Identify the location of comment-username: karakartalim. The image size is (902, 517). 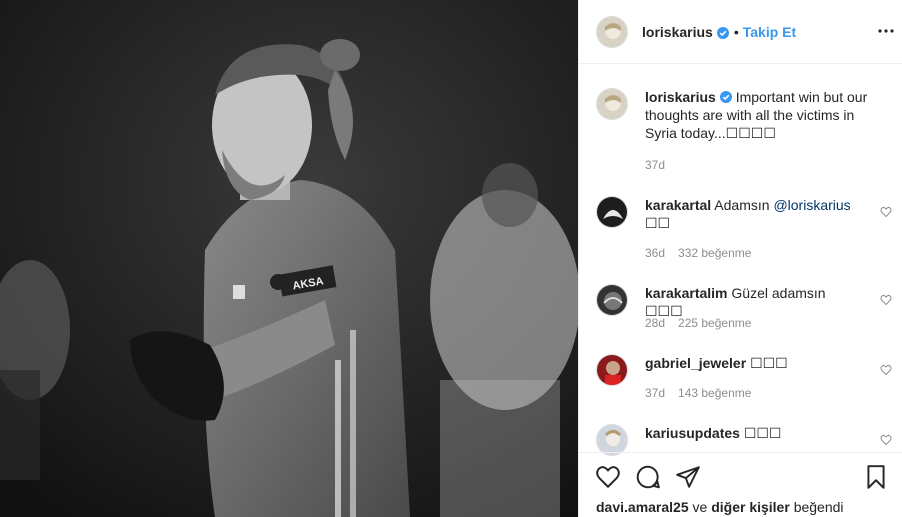
(686, 293).